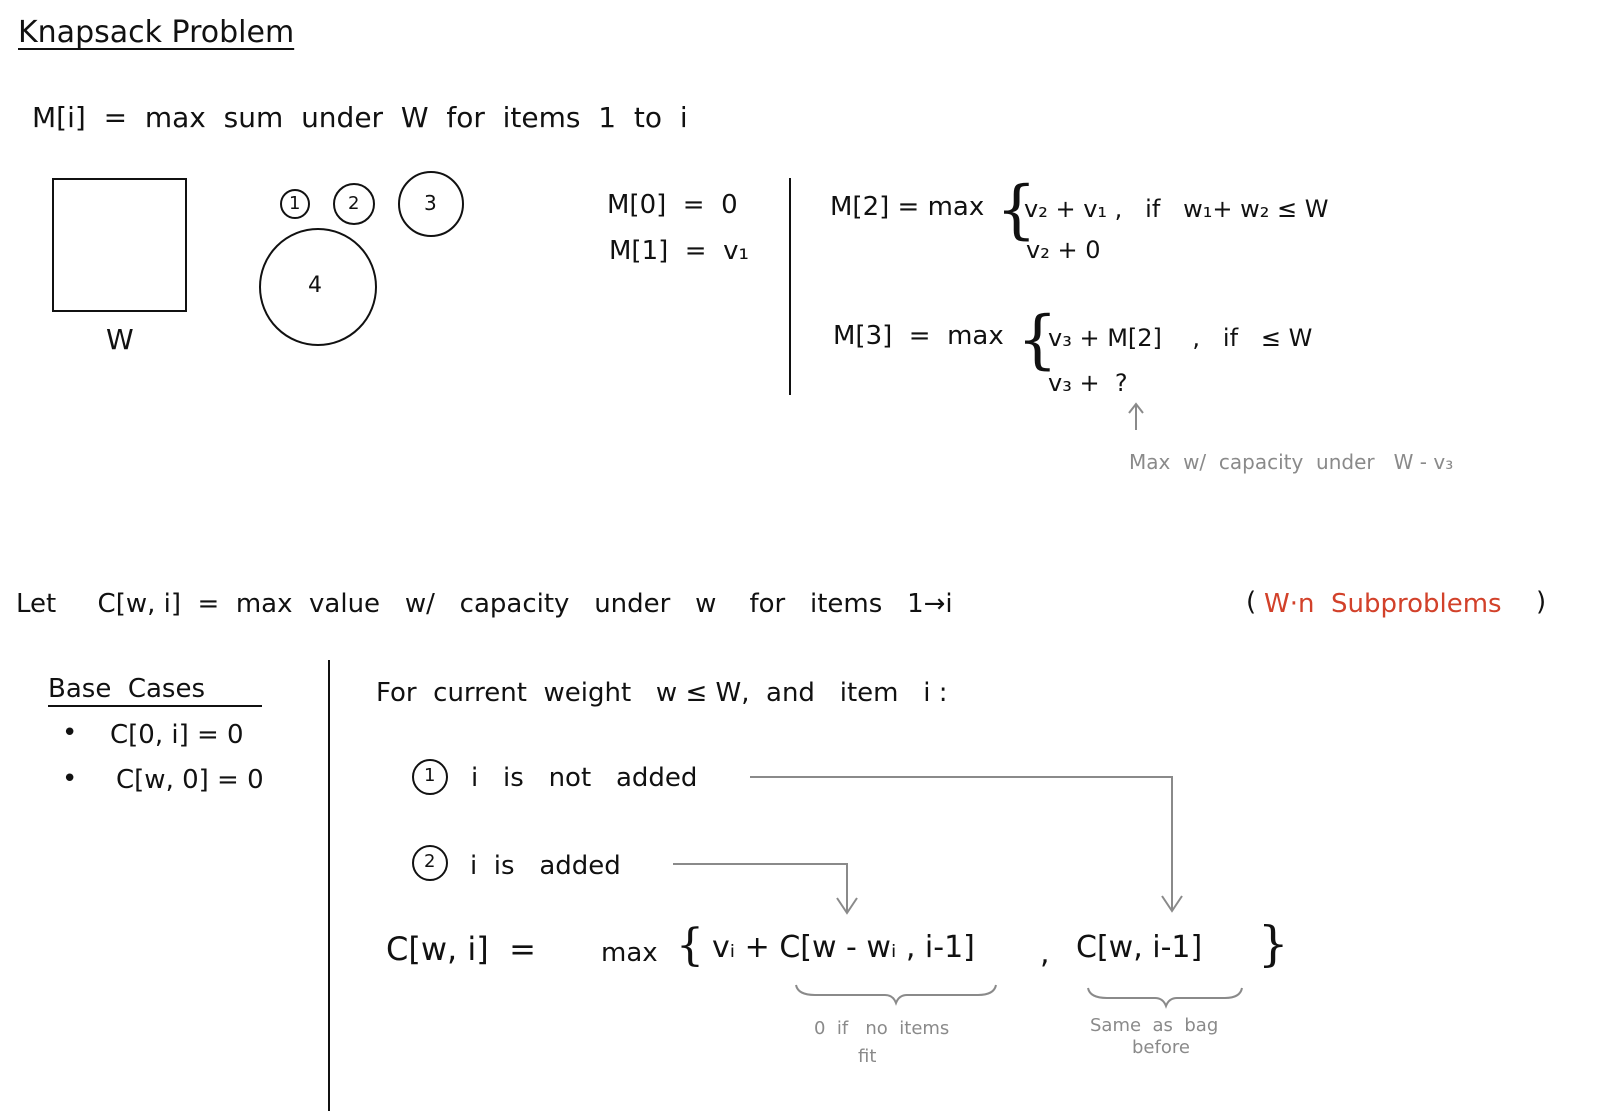 This screenshot has height=1111, width=1613. What do you see at coordinates (545, 866) in the screenshot?
I see `option2-text: i is added` at bounding box center [545, 866].